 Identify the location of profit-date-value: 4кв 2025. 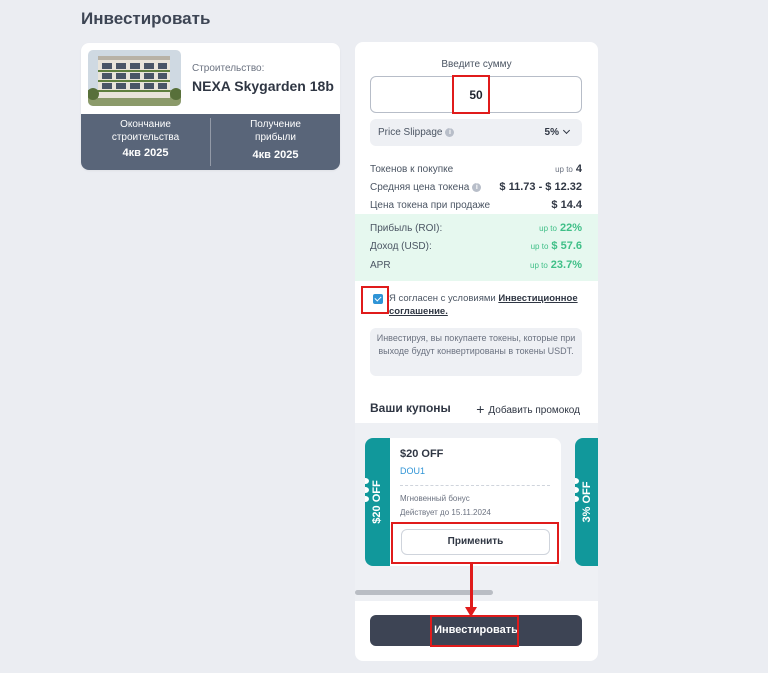
(275, 155).